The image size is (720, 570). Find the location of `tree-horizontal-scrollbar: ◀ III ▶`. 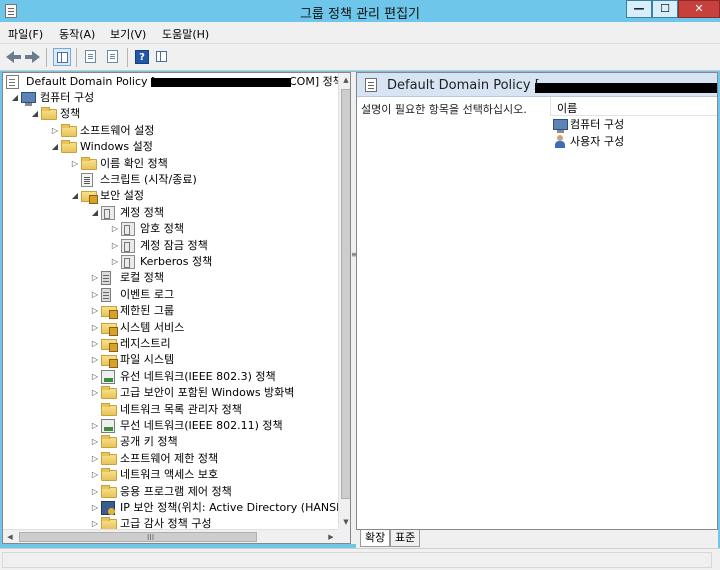

tree-horizontal-scrollbar: ◀ III ▶ is located at coordinates (170, 536).